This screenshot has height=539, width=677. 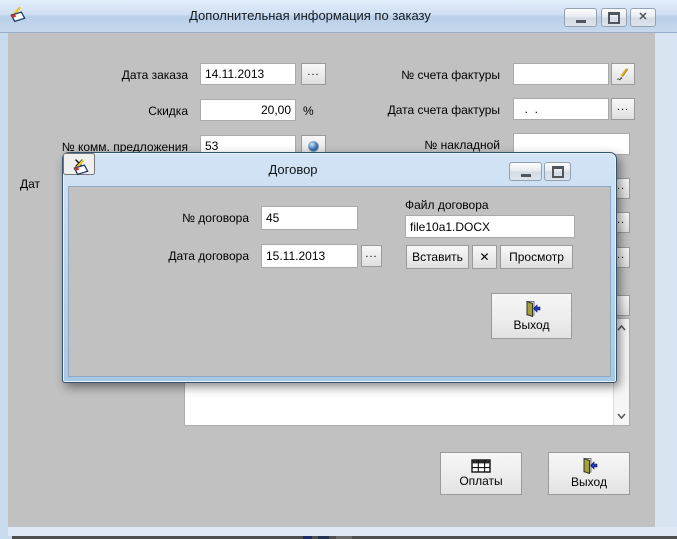 What do you see at coordinates (310, 15) in the screenshot?
I see `main-window-title: Дополнительная информация по заказу` at bounding box center [310, 15].